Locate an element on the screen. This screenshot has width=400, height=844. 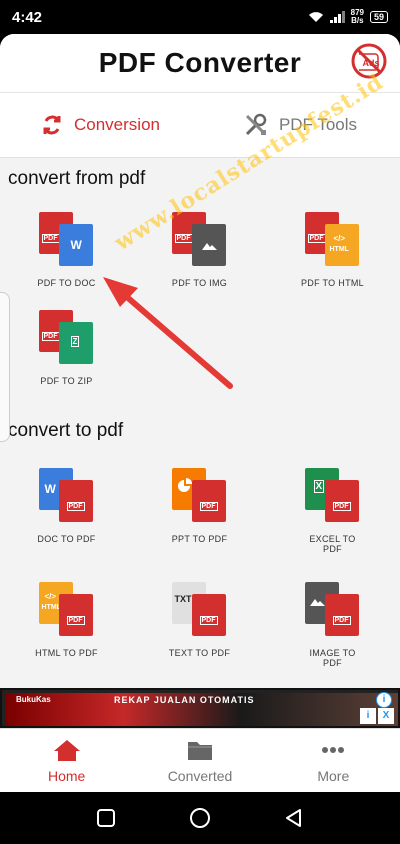
app-header: PDF Converter Ads is located at coordinates (200, 63).